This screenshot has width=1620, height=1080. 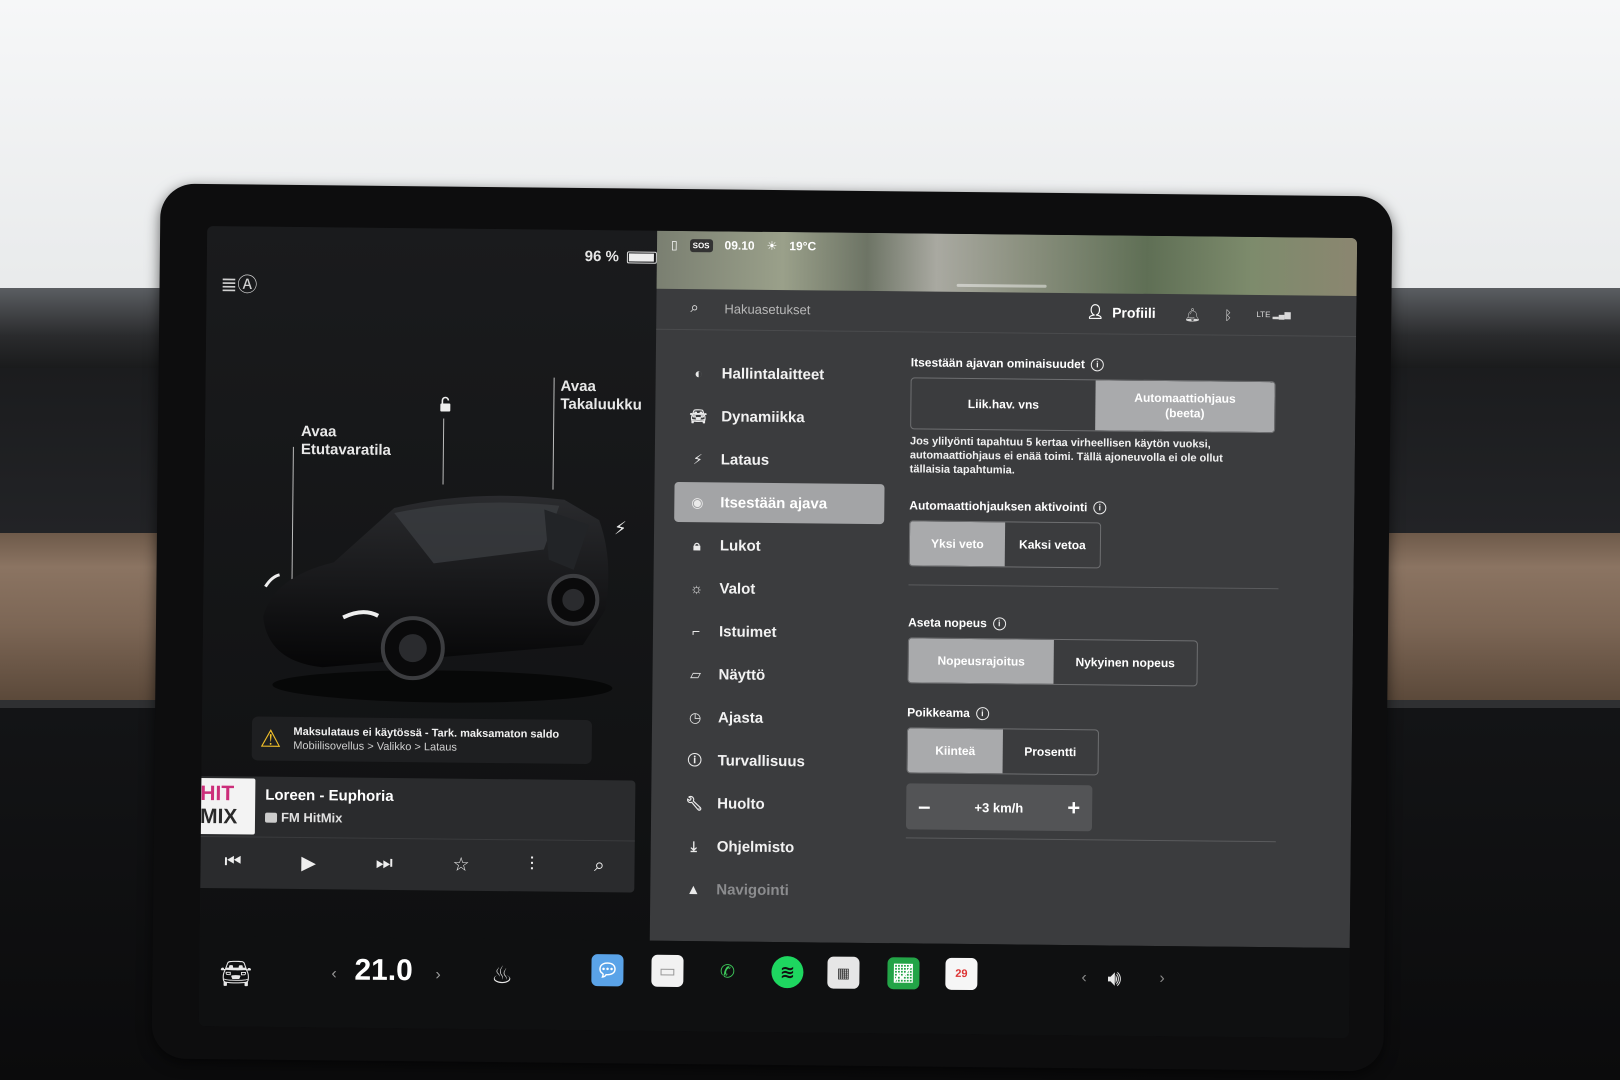 I want to click on radio-icon, so click(x=271, y=817).